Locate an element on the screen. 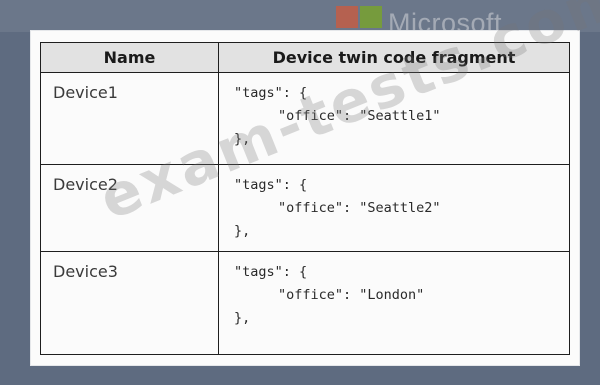 This screenshot has width=600, height=385. table-header-row: Name Device twin code fragment is located at coordinates (305, 58).